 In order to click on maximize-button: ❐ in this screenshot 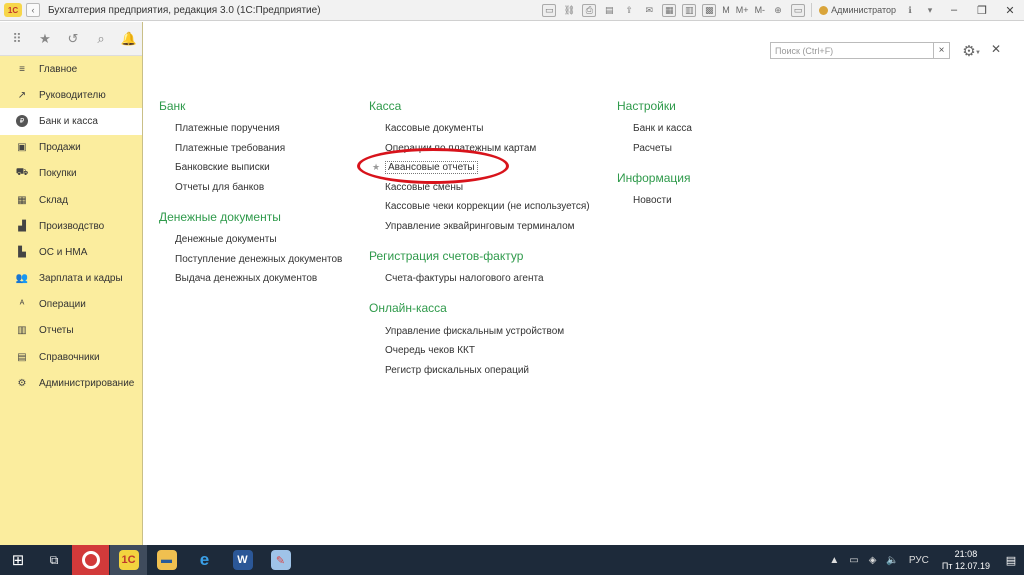, I will do `click(982, 10)`.